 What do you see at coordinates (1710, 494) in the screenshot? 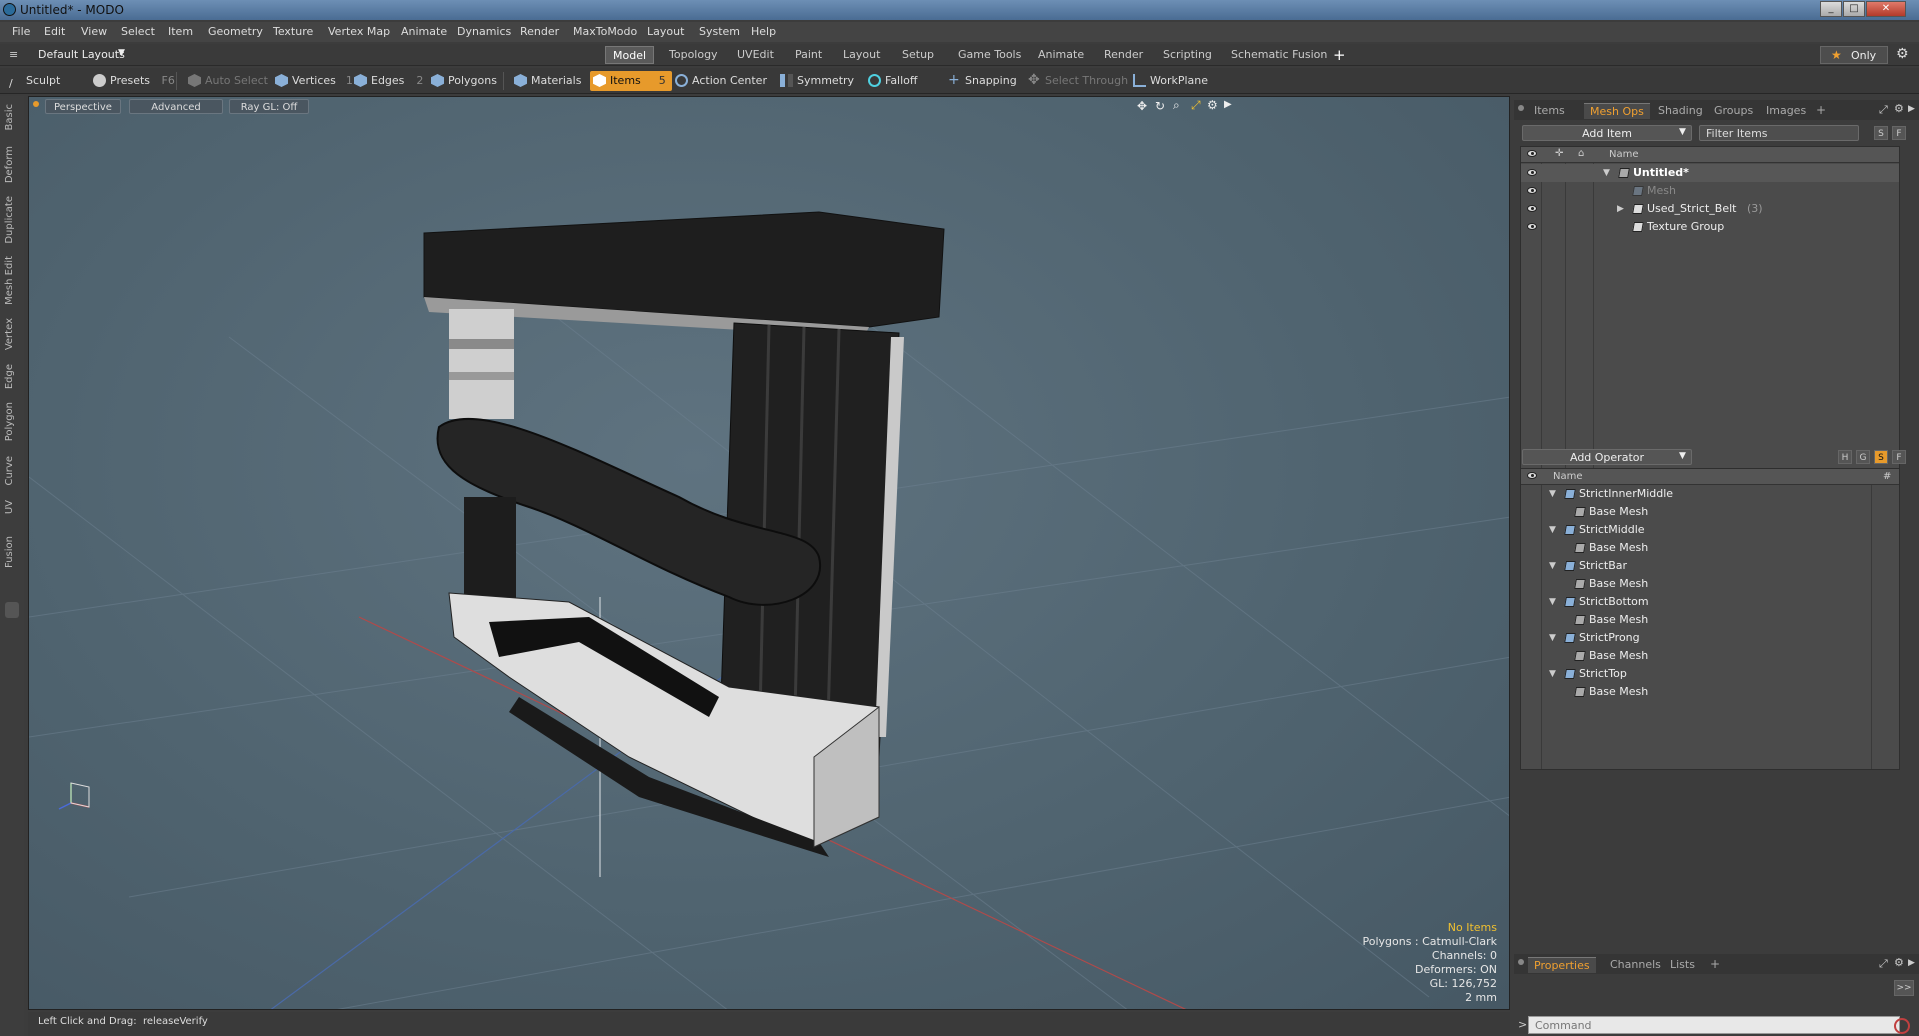
I see `operator-row: ▼ StrictInnerMiddle` at bounding box center [1710, 494].